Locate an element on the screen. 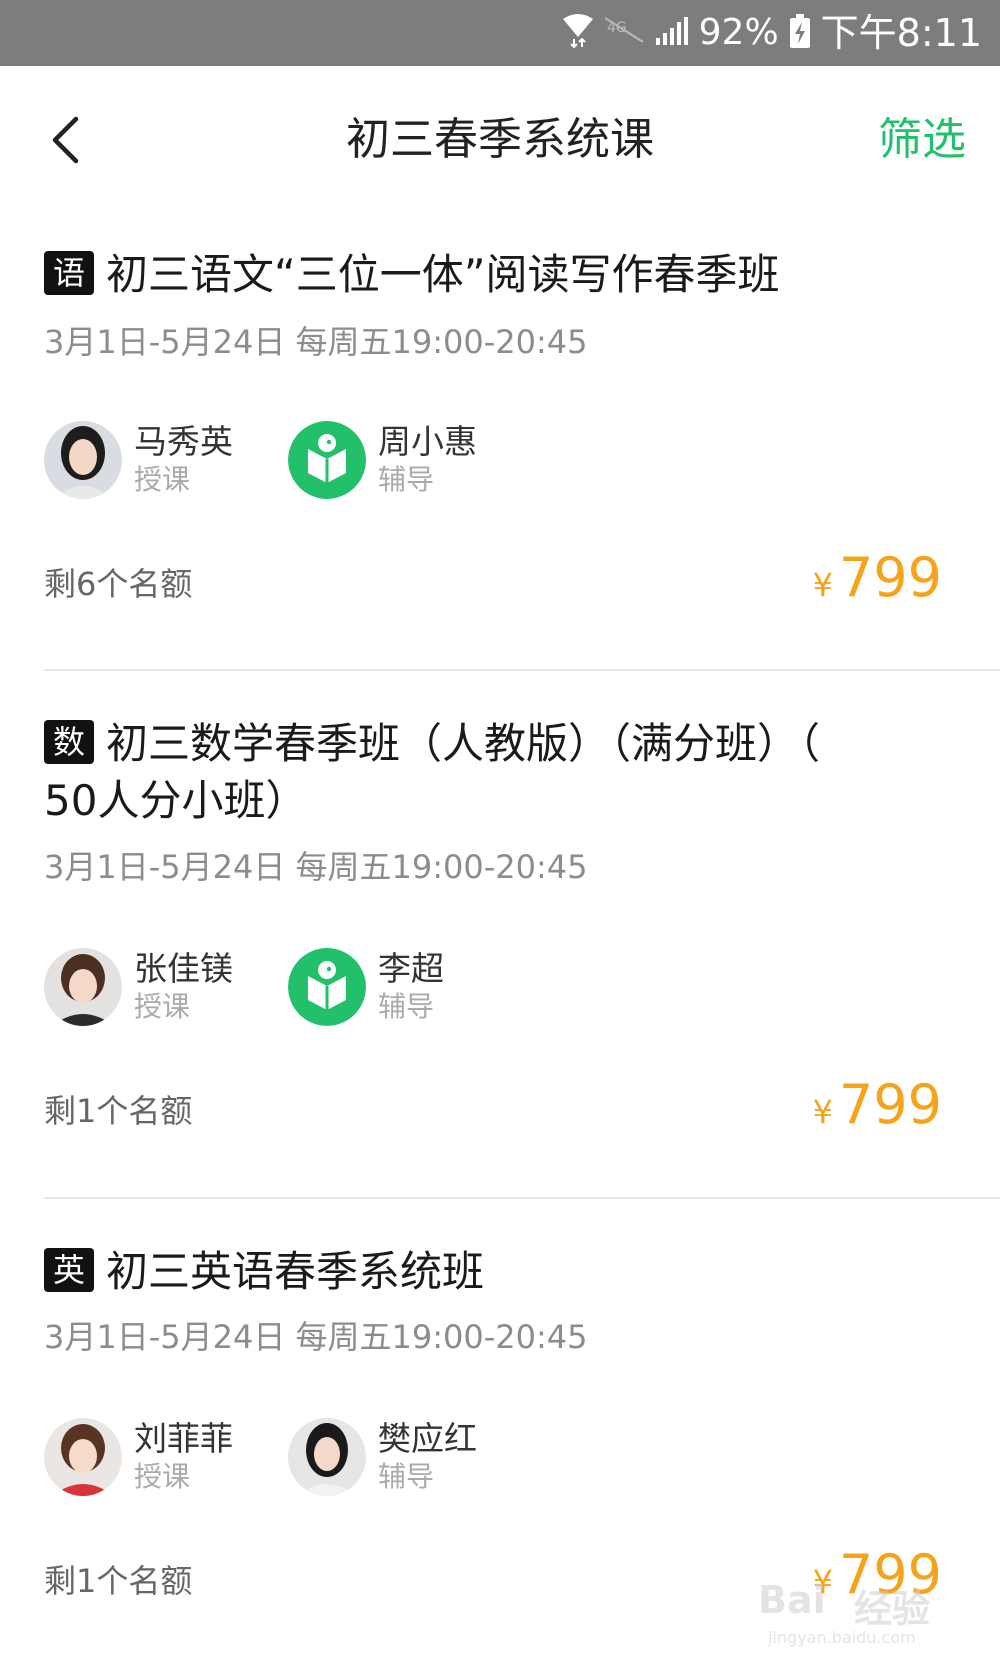  teacher-tutor: 周小惠 辅导 is located at coordinates (382, 460).